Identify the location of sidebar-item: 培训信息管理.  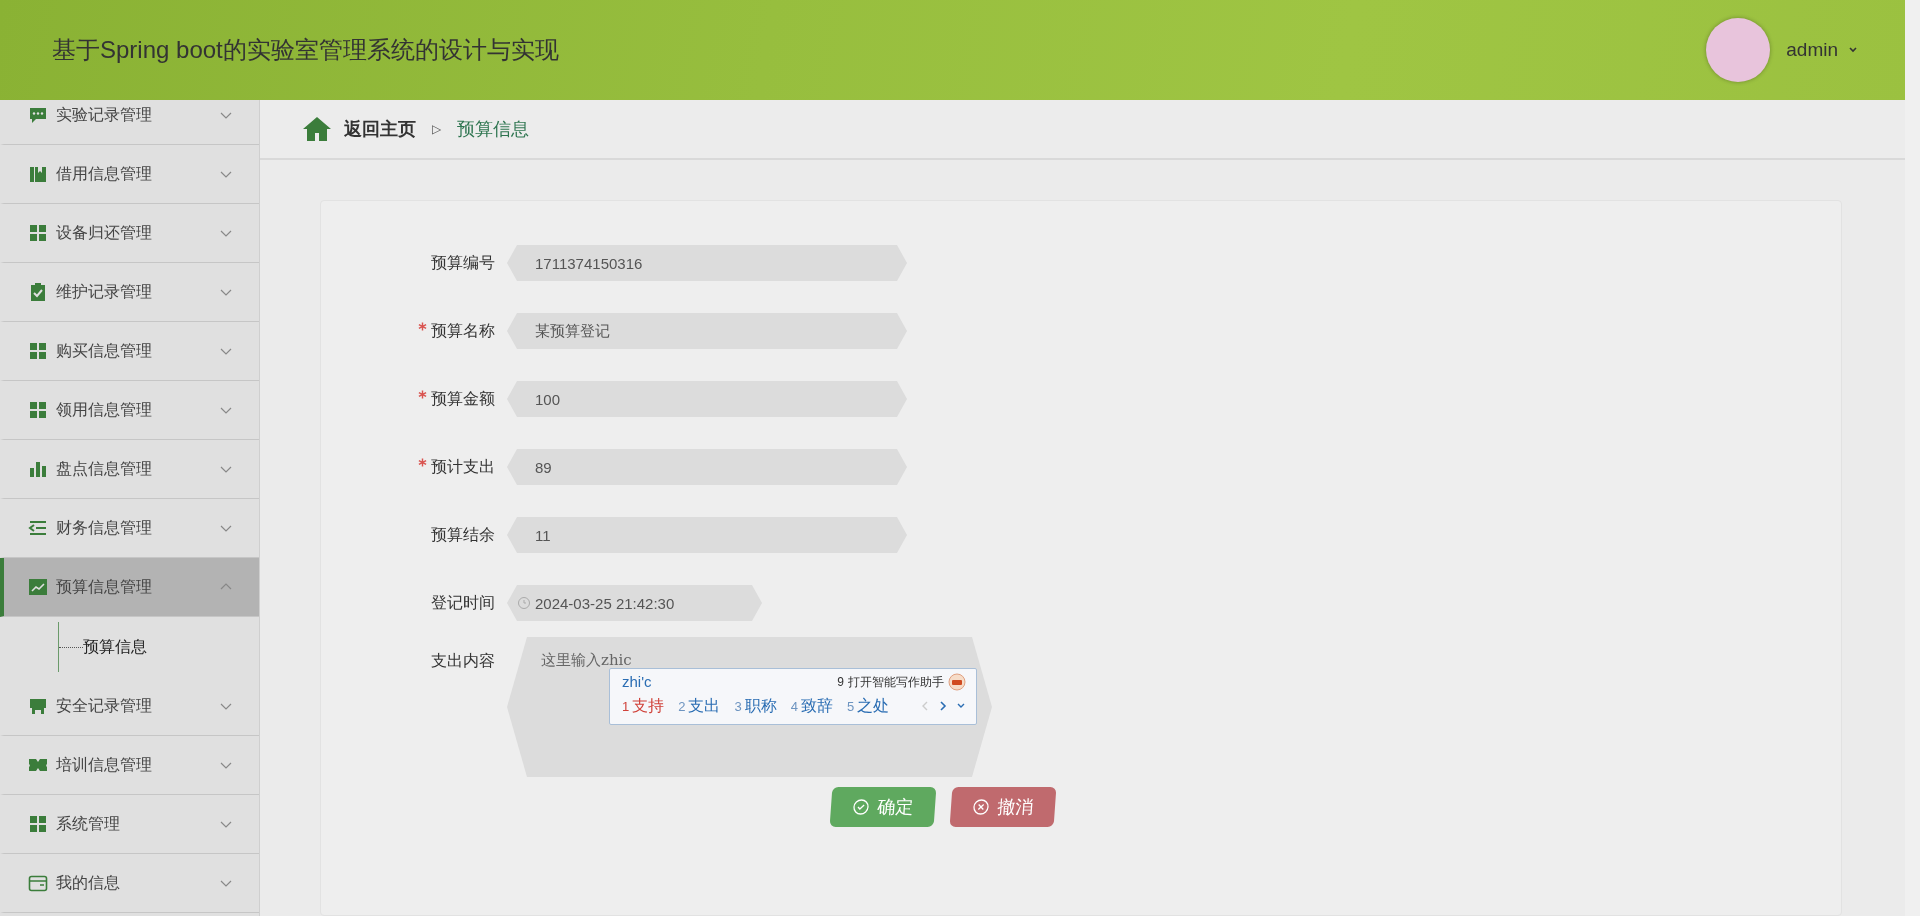
(129, 765).